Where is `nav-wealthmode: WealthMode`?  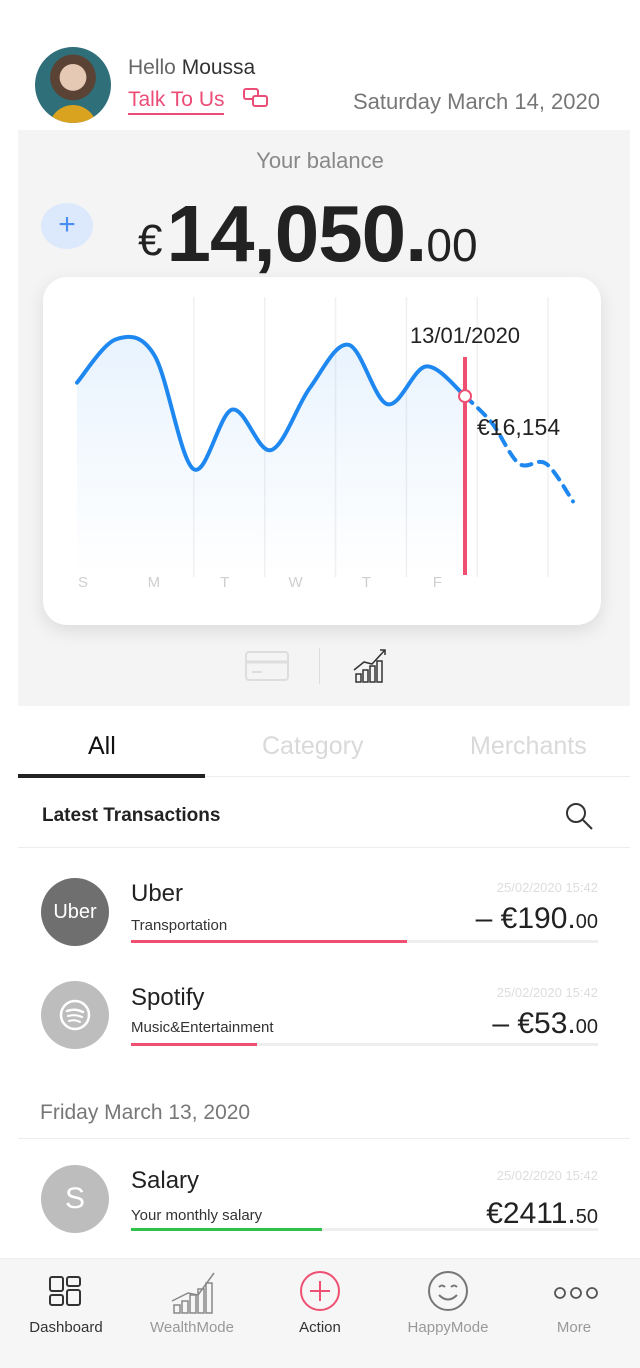
nav-wealthmode: WealthMode is located at coordinates (192, 1313).